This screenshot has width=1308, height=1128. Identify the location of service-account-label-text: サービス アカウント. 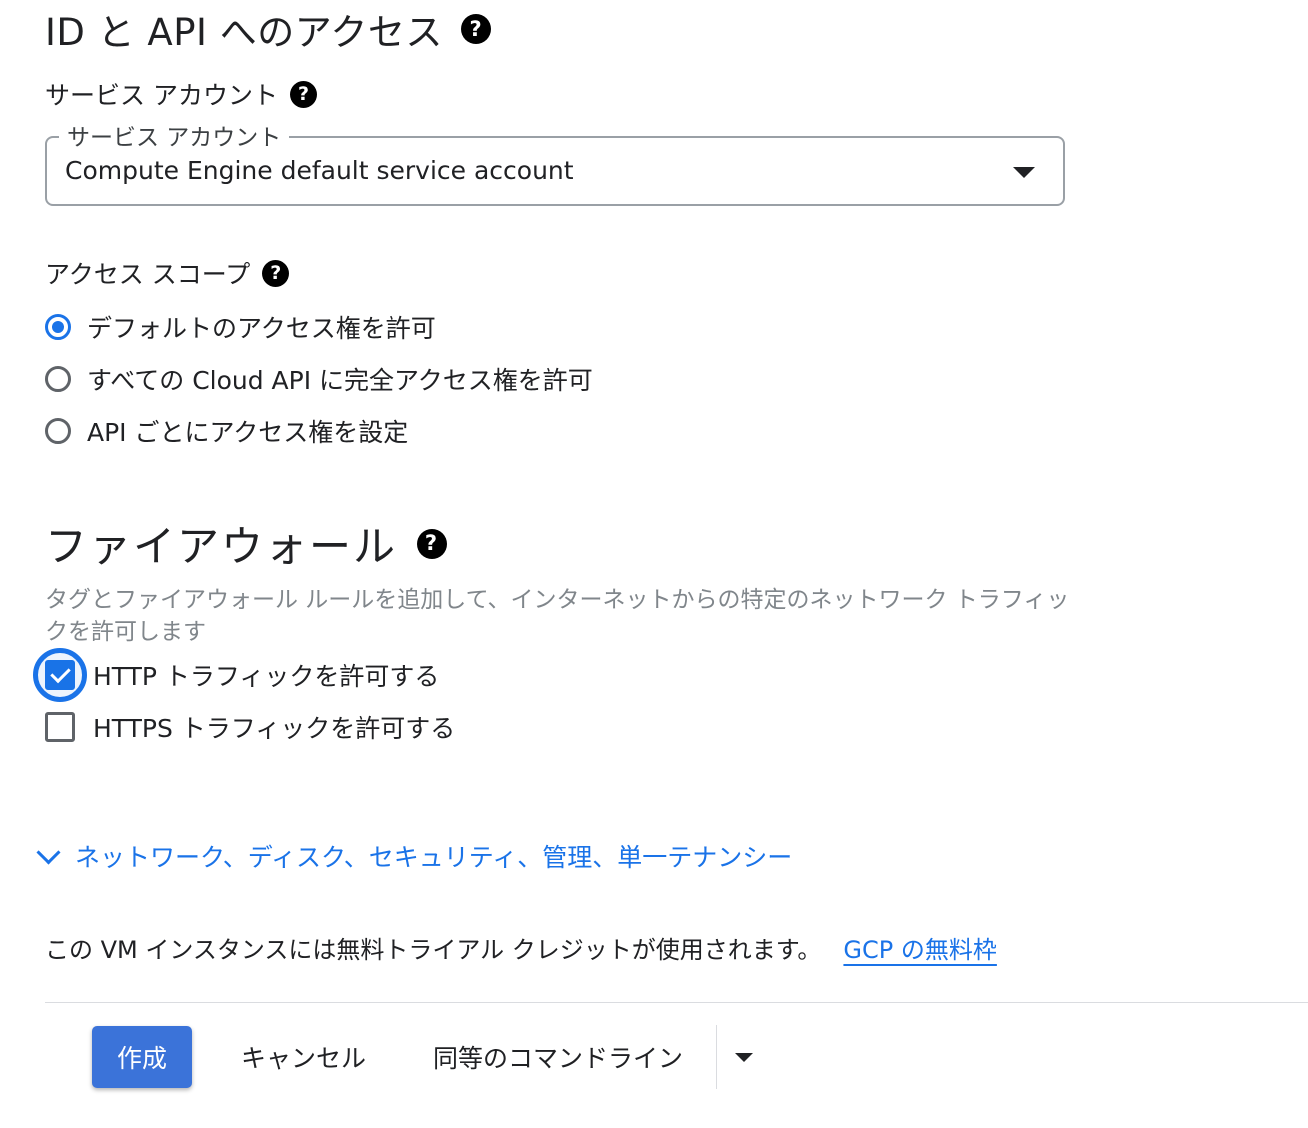
(161, 95).